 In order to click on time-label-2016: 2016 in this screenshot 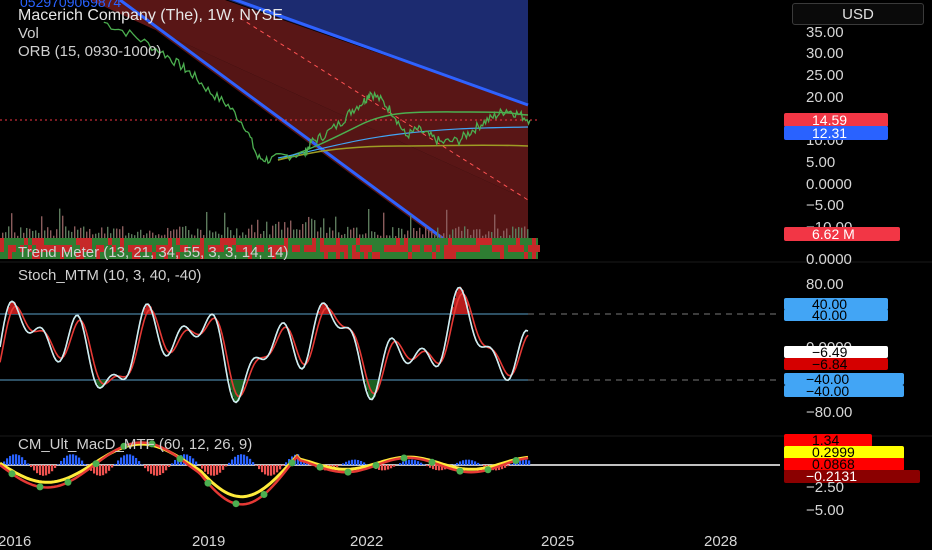, I will do `click(15, 541)`.